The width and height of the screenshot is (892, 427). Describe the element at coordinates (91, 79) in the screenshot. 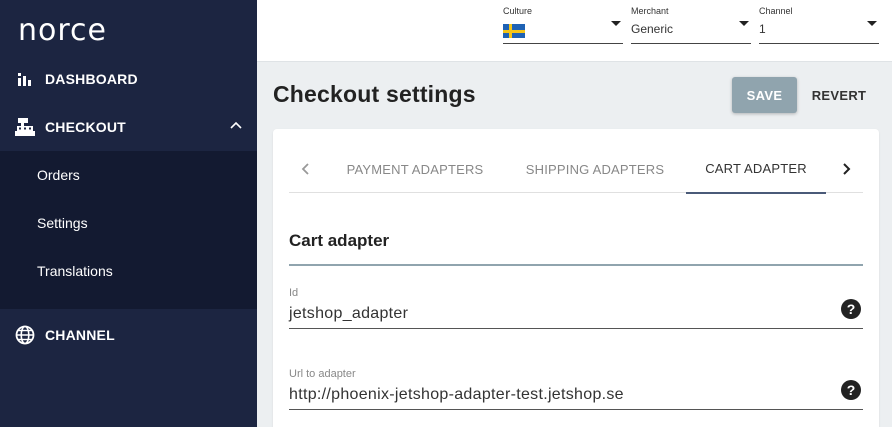

I see `sidebar-item-label: DASHBOARD` at that location.